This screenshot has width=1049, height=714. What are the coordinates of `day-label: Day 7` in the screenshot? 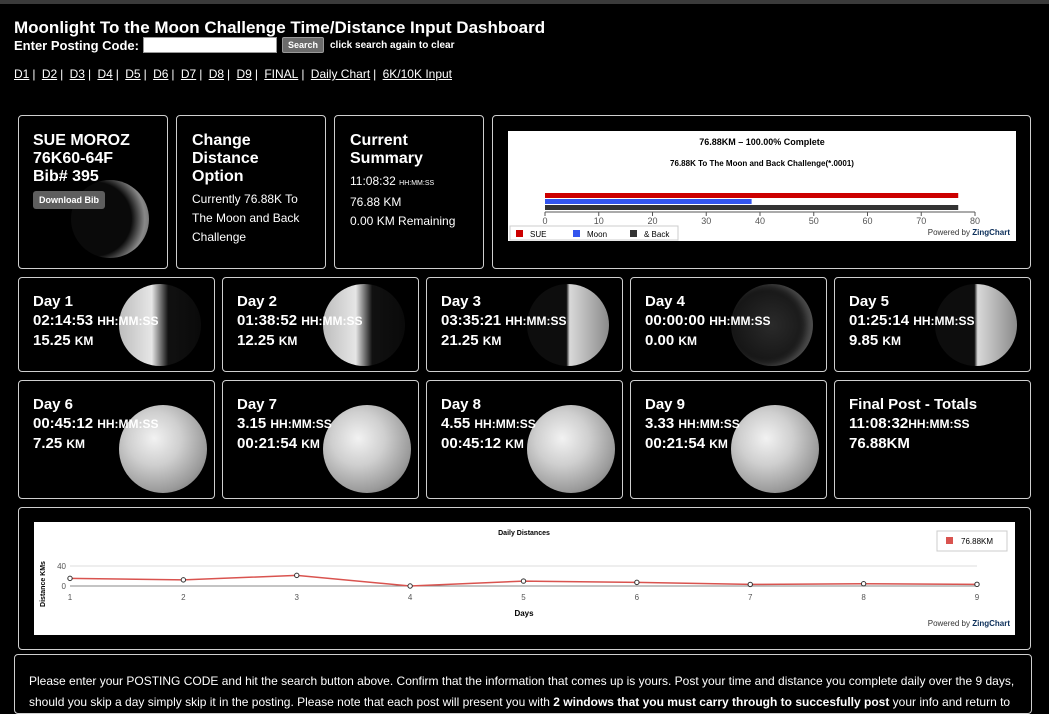 It's located at (257, 404).